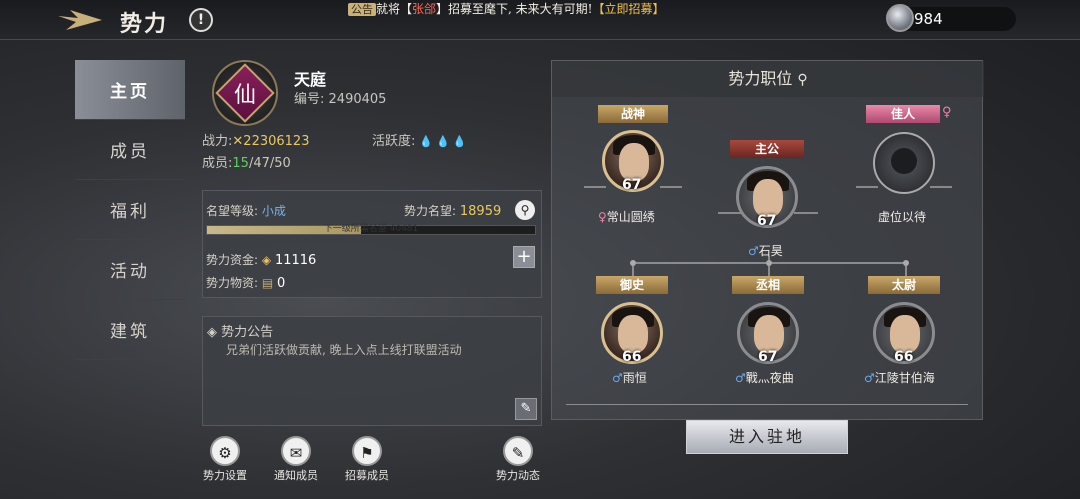  I want to click on notify-members-button: ✉ 通知成员, so click(296, 459).